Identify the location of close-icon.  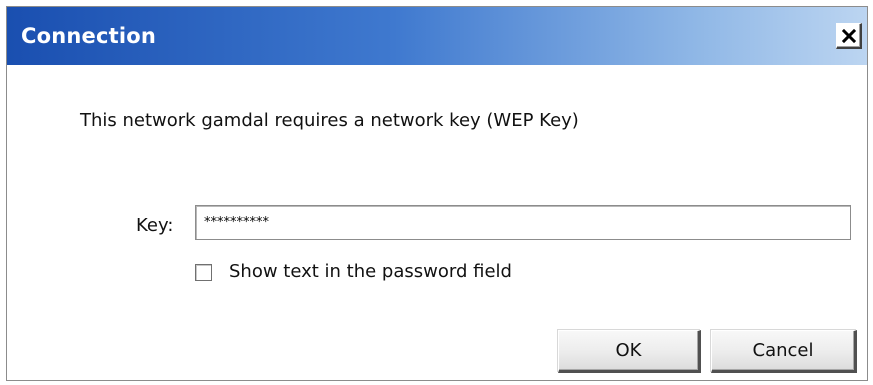
(848, 35).